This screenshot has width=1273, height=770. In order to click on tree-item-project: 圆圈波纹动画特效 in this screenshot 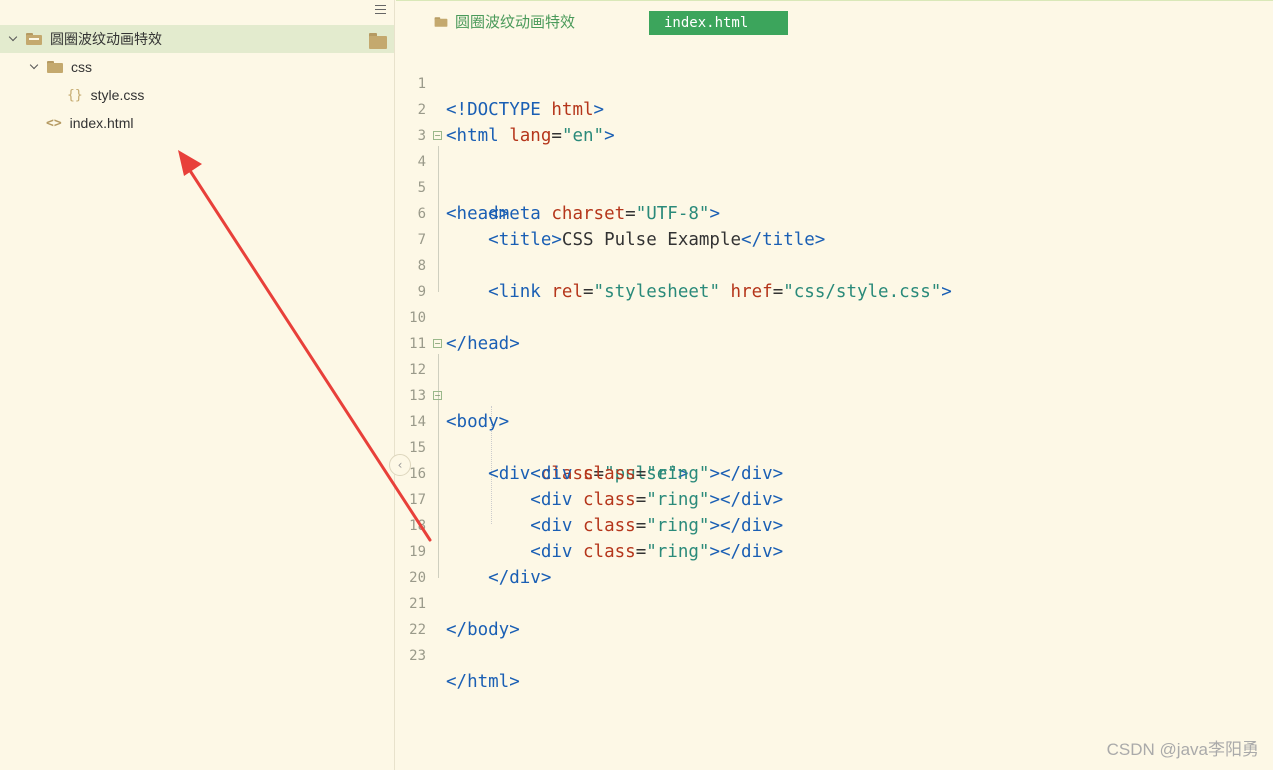, I will do `click(197, 39)`.